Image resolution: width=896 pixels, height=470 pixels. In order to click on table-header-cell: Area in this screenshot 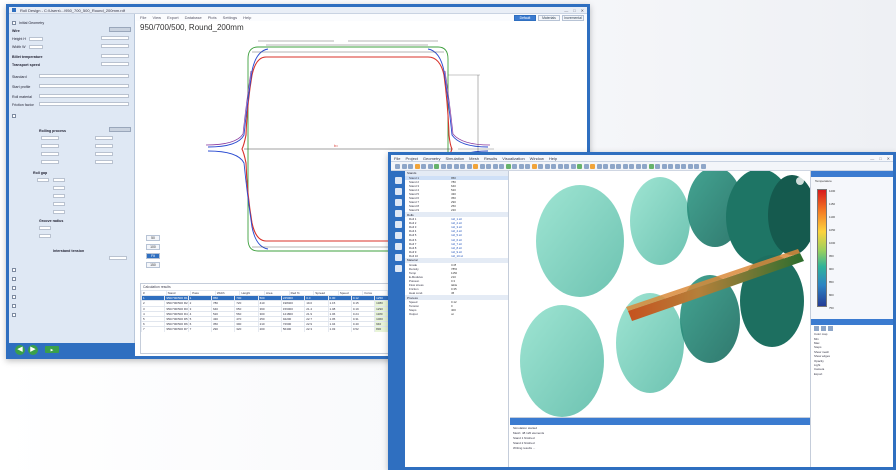, I will do `click(276, 293)`.